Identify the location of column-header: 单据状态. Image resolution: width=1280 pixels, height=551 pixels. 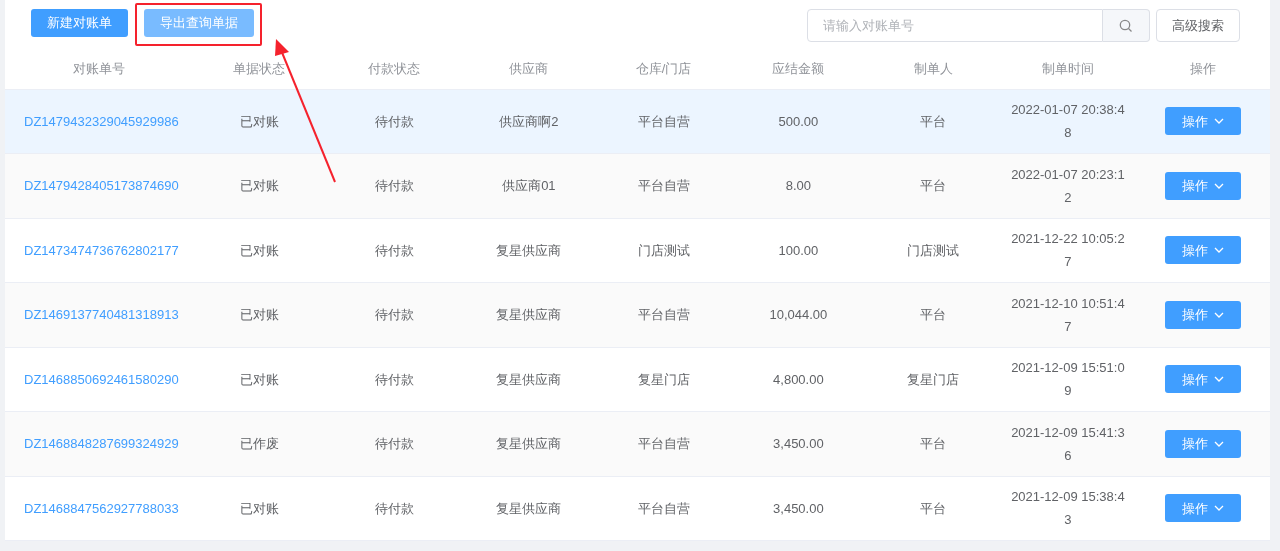
(259, 68).